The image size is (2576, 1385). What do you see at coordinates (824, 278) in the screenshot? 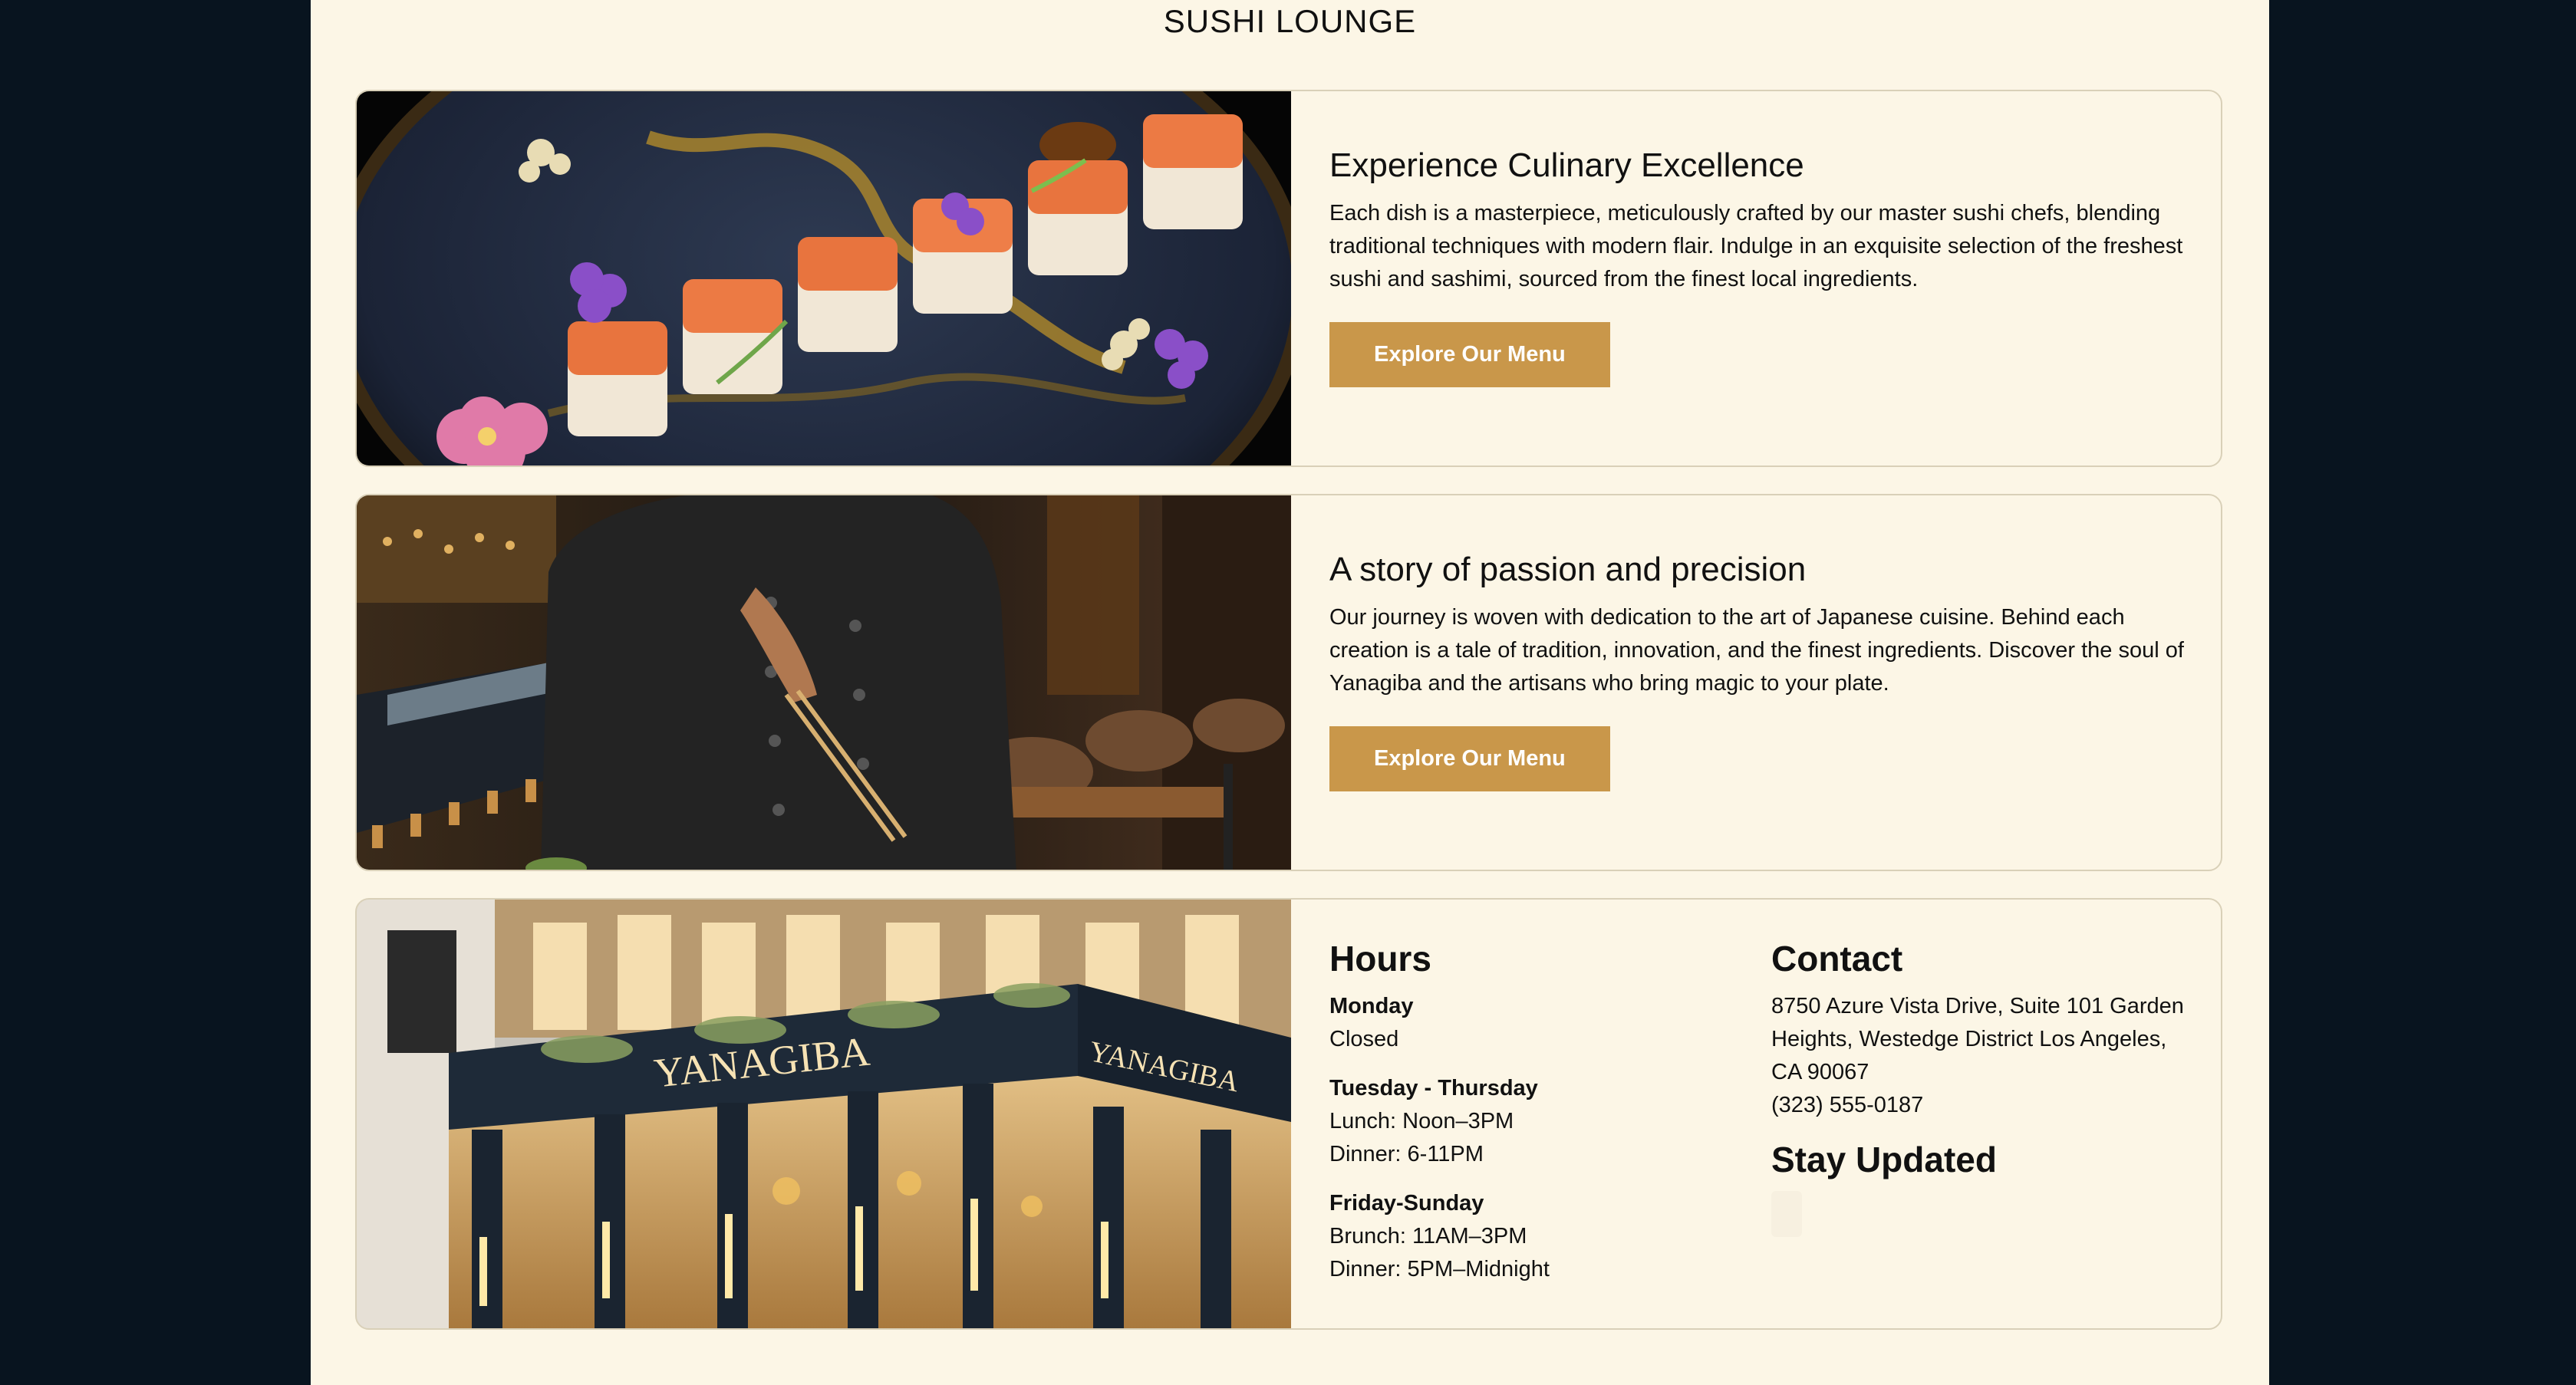
I see `sushi-plate-image` at bounding box center [824, 278].